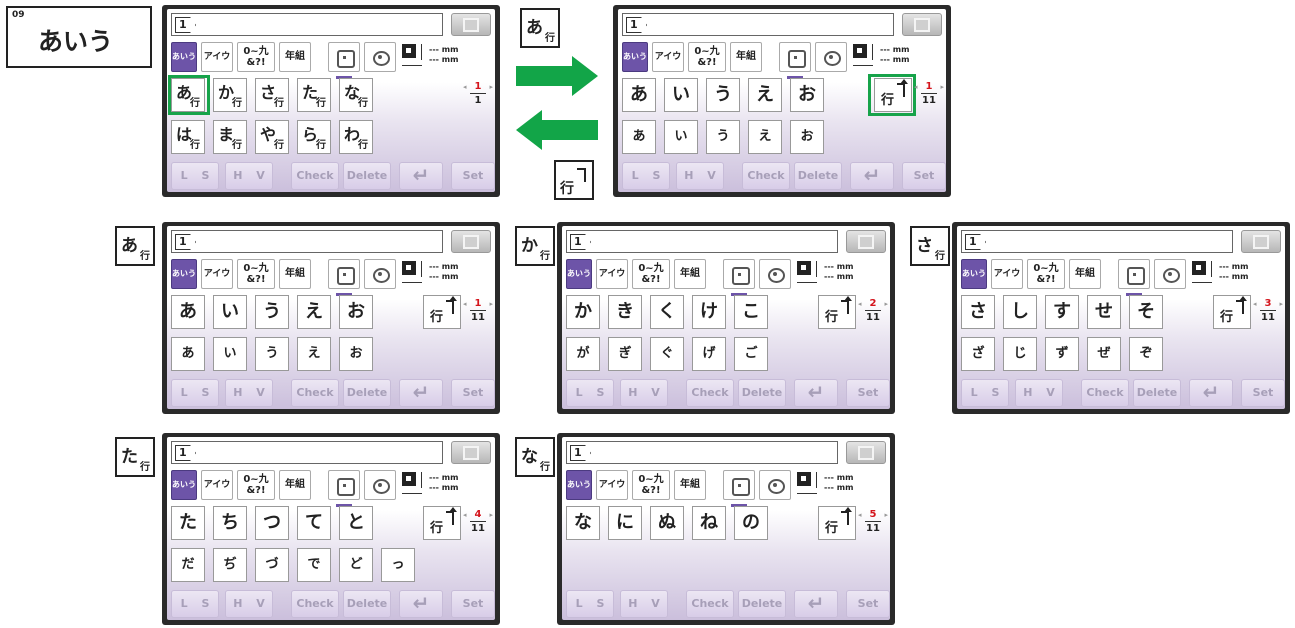 This screenshot has height=628, width=1295. I want to click on char-key: ま行, so click(230, 137).